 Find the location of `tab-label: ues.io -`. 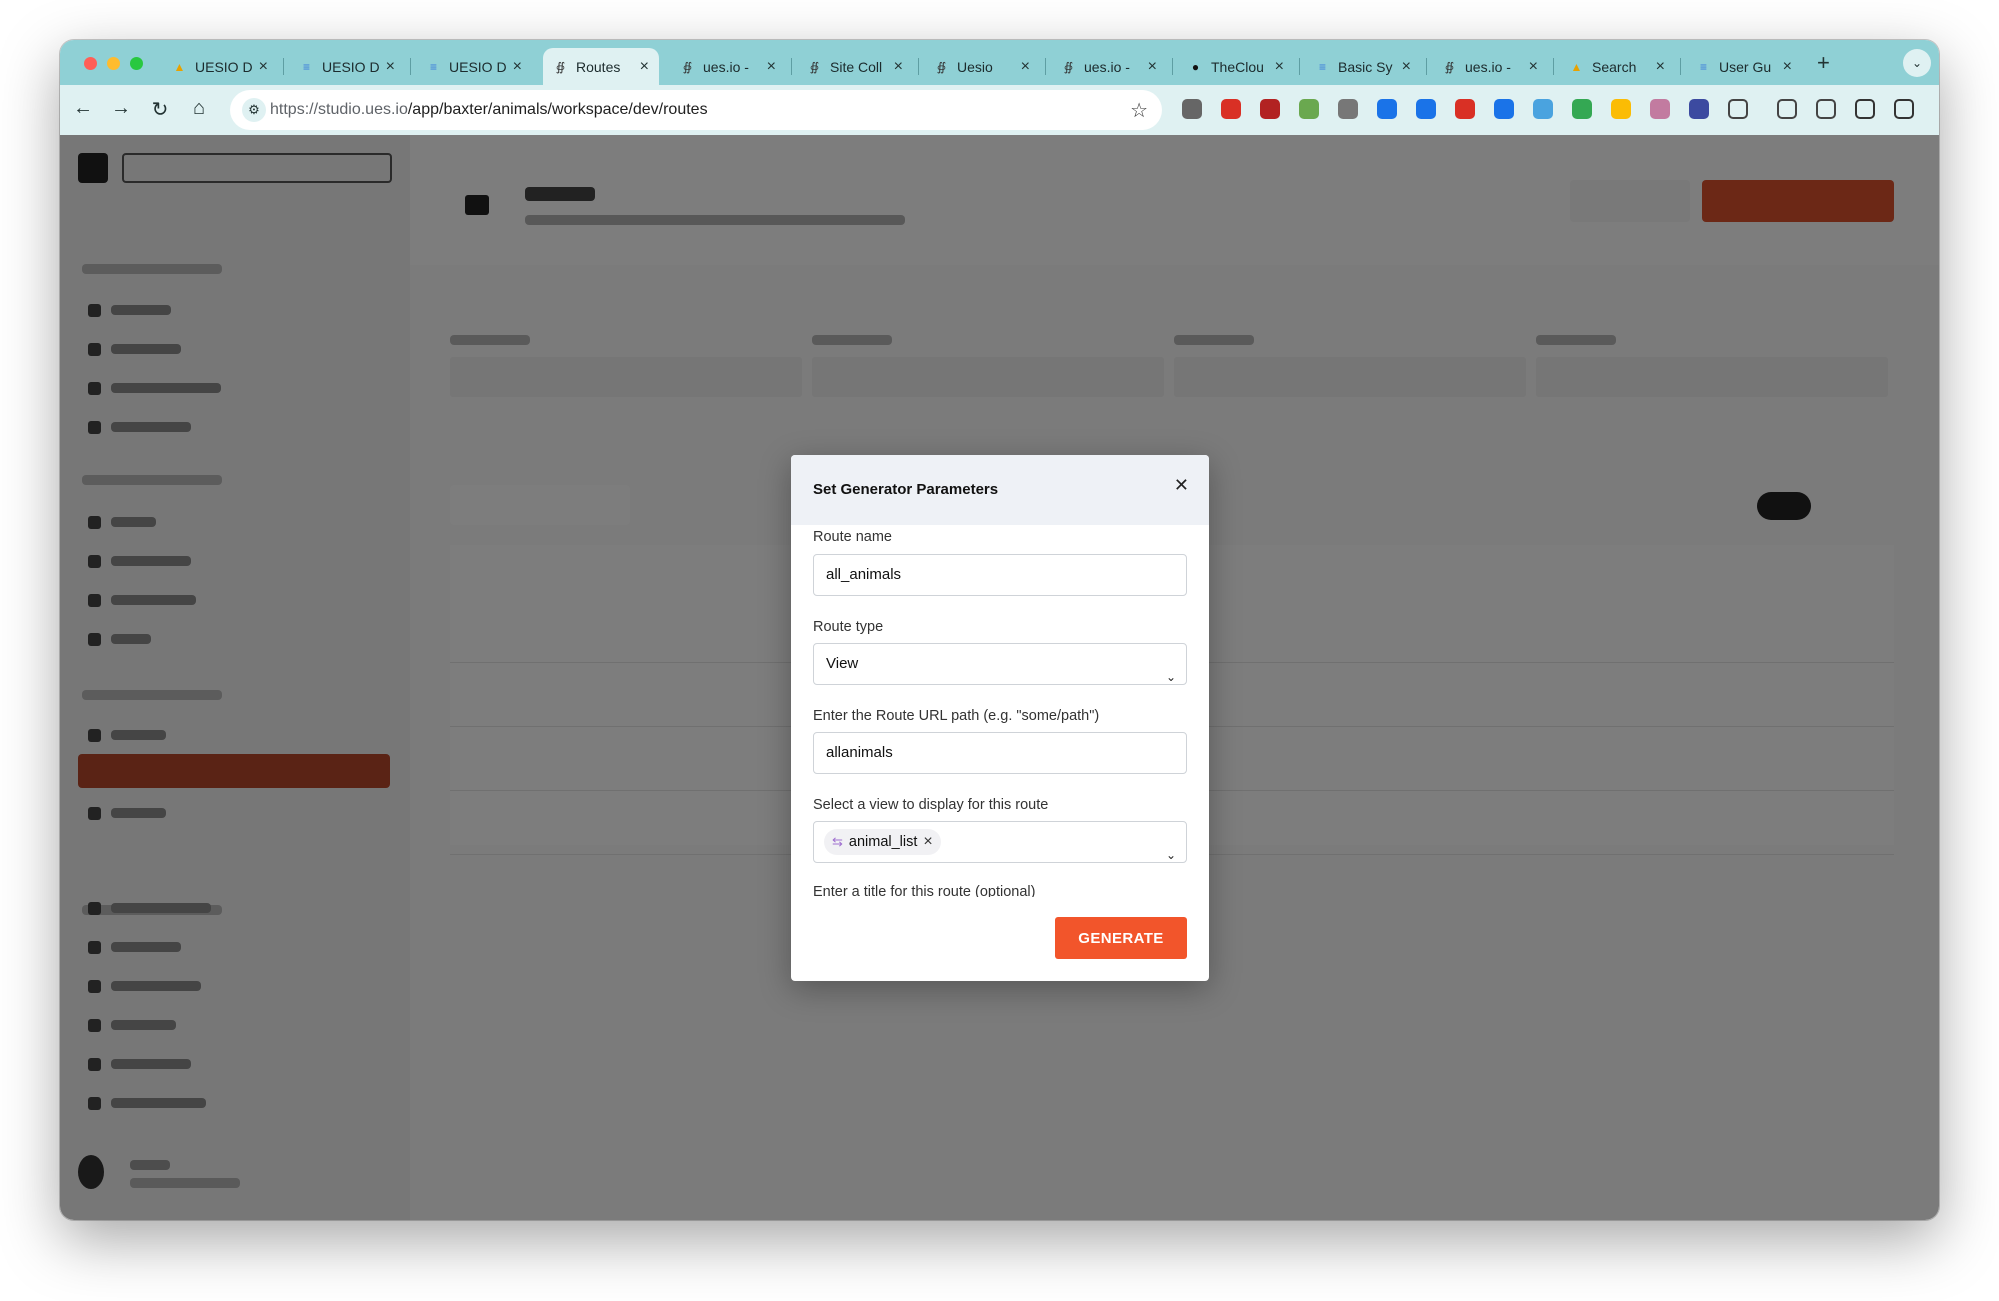

tab-label: ues.io - is located at coordinates (726, 66).